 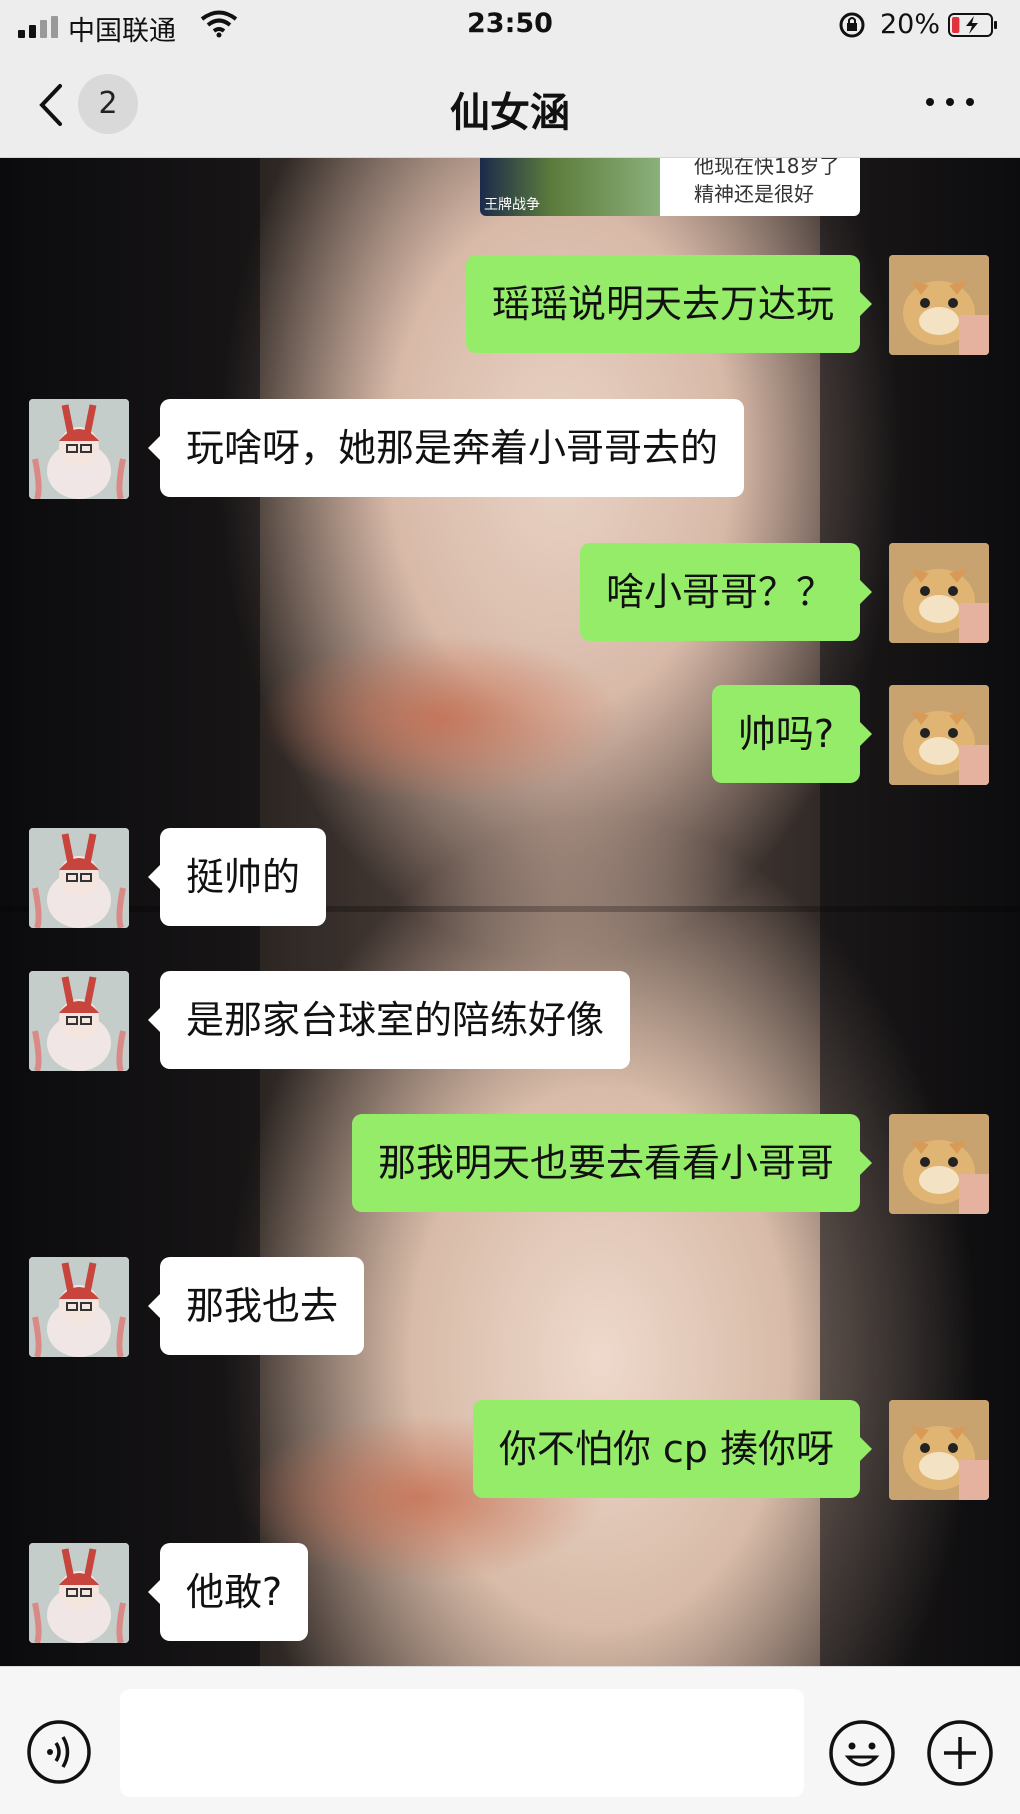 What do you see at coordinates (670, 187) in the screenshot?
I see `shared-image-message: 王牌战争 他现在快18岁了 精神还是很好` at bounding box center [670, 187].